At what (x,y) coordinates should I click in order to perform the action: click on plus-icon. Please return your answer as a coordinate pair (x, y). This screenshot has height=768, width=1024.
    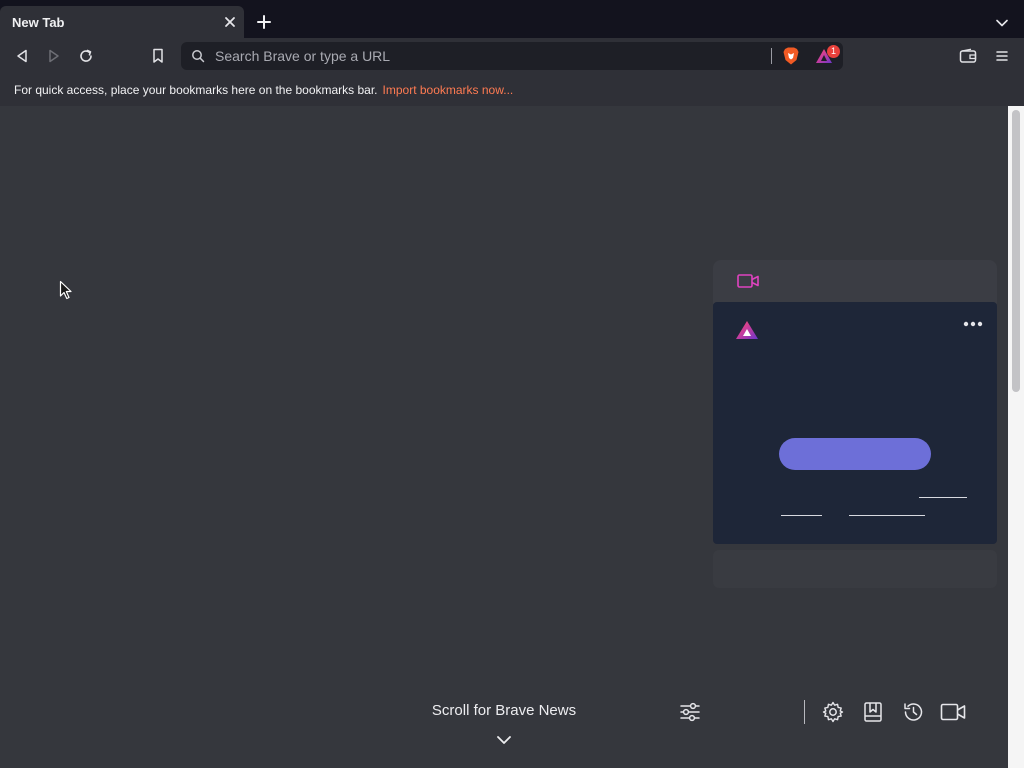
    Looking at the image, I should click on (264, 22).